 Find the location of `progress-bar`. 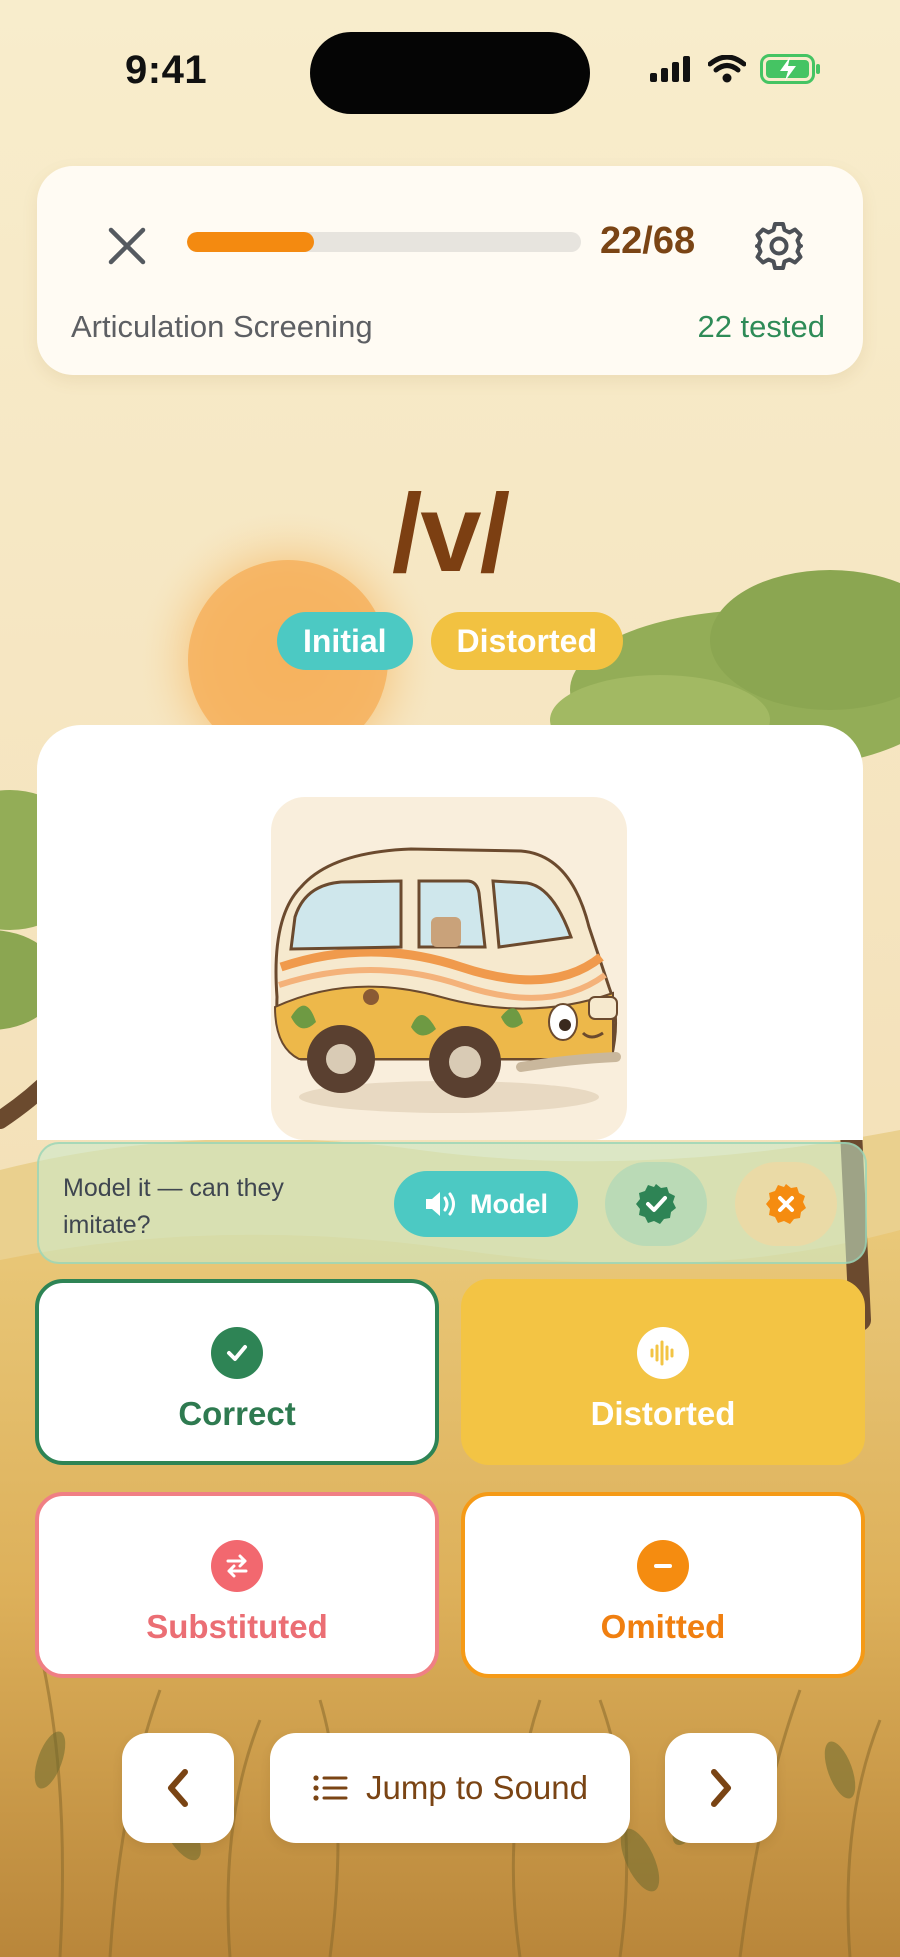

progress-bar is located at coordinates (384, 242).